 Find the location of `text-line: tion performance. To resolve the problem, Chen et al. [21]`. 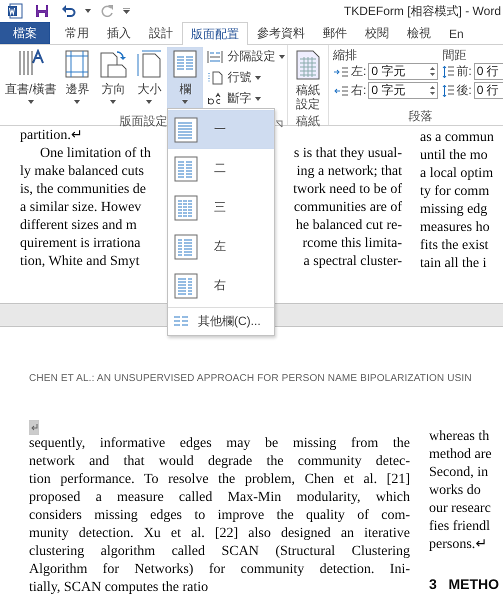

text-line: tion performance. To resolve the problem, Chen et al. [21] is located at coordinates (219, 480).